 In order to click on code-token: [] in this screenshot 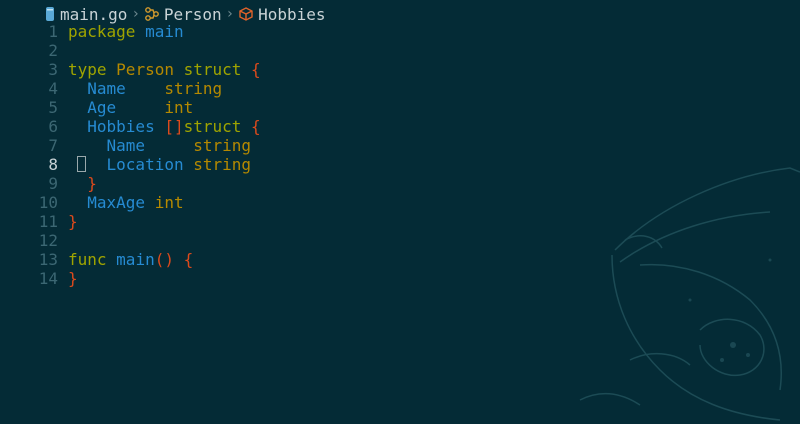, I will do `click(174, 126)`.